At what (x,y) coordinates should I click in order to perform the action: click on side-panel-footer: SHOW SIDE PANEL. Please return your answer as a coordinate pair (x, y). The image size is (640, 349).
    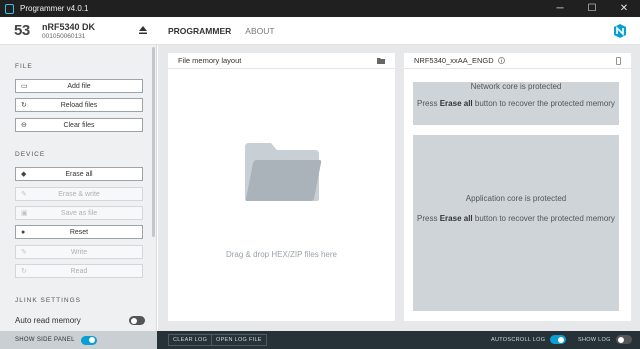
    Looking at the image, I should click on (78, 340).